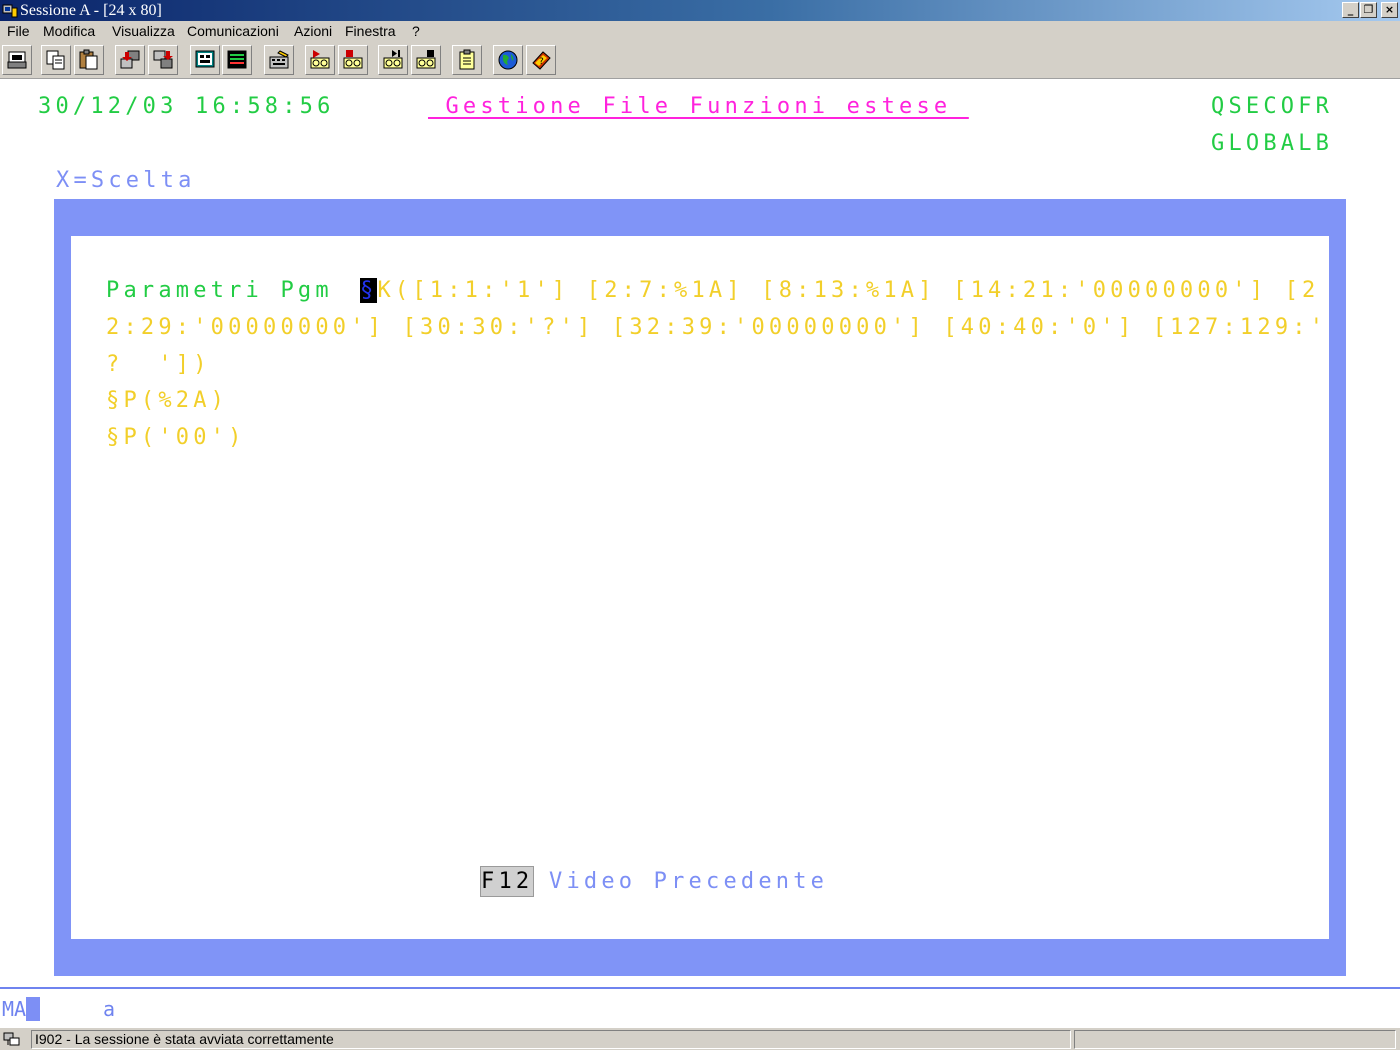 The height and width of the screenshot is (1050, 1400). Describe the element at coordinates (1235, 1039) in the screenshot. I see `status-right-panel` at that location.